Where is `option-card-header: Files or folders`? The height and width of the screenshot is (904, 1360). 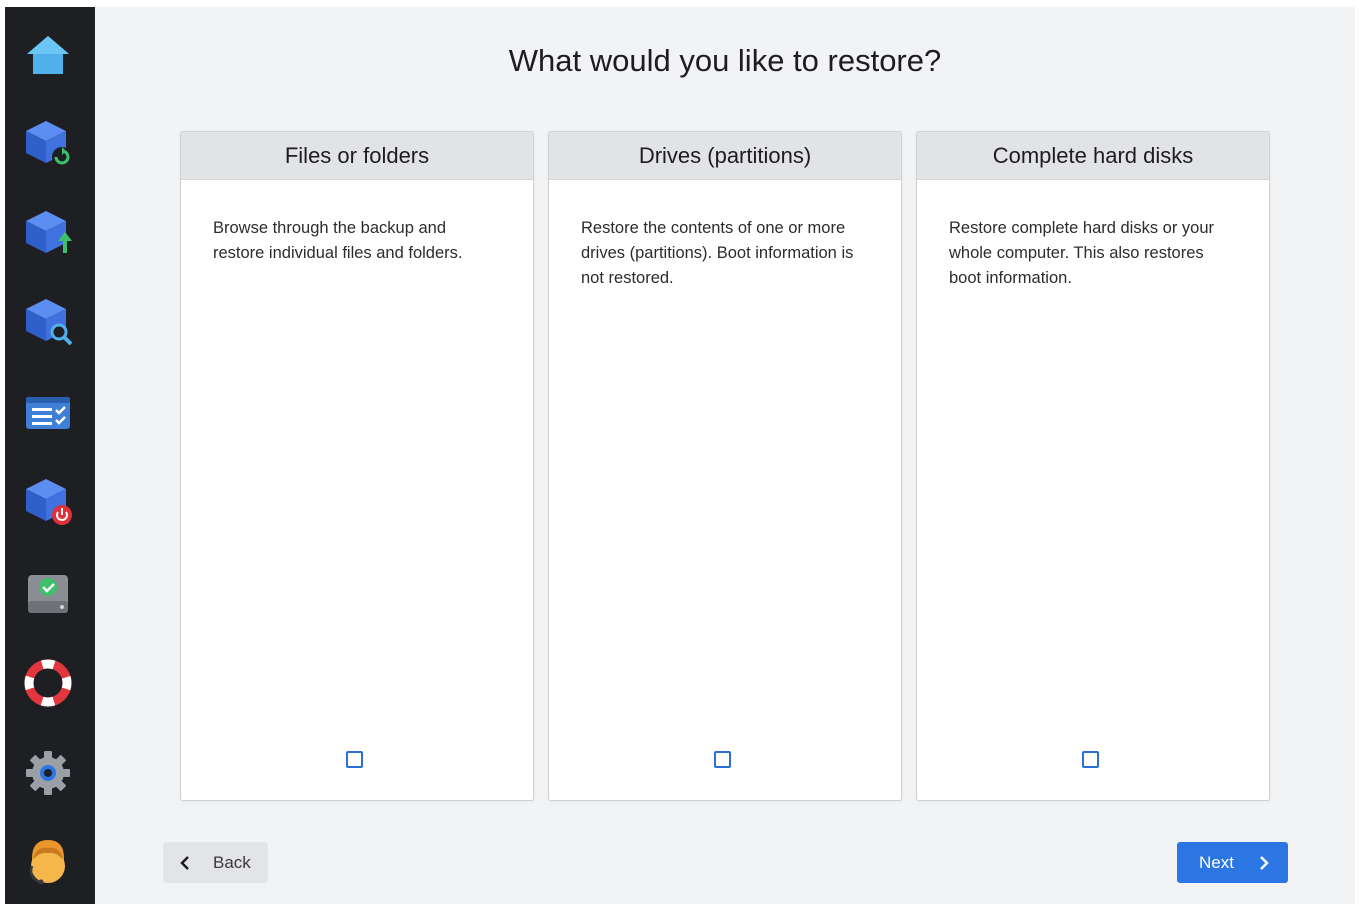
option-card-header: Files or folders is located at coordinates (357, 156).